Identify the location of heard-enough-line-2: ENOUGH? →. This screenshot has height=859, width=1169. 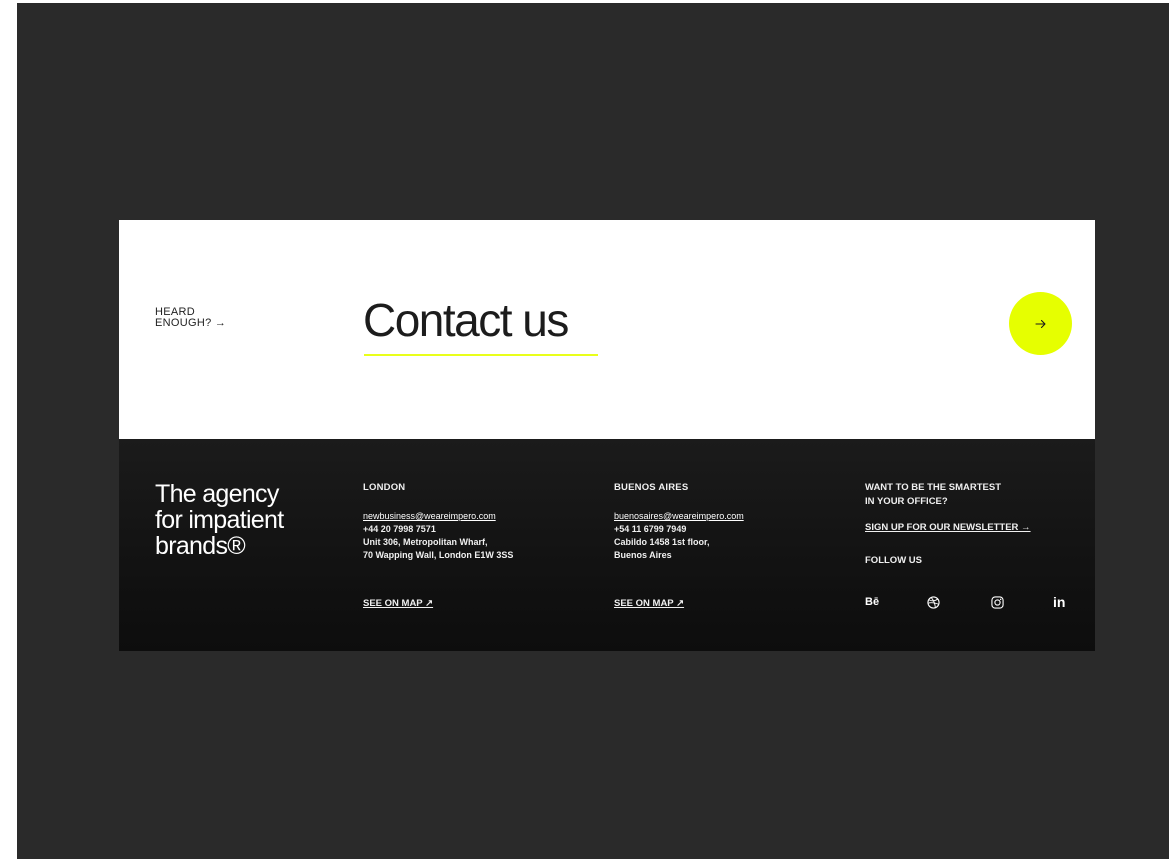
(191, 323).